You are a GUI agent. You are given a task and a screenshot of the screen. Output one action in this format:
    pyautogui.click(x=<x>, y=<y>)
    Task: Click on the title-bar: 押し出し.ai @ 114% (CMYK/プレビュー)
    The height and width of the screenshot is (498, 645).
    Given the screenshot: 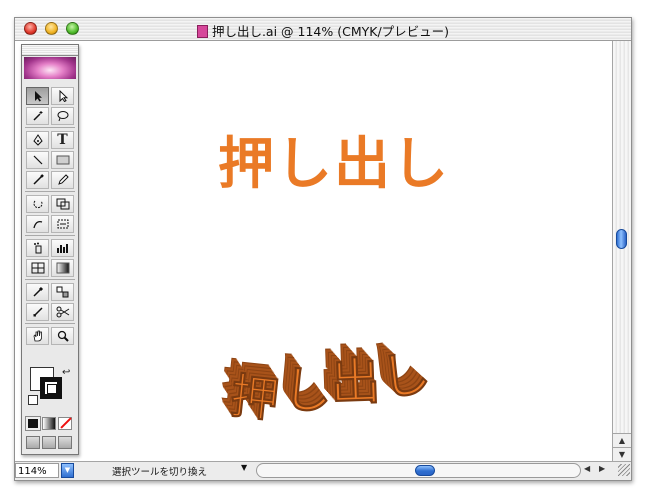 What is the action you would take?
    pyautogui.click(x=323, y=29)
    